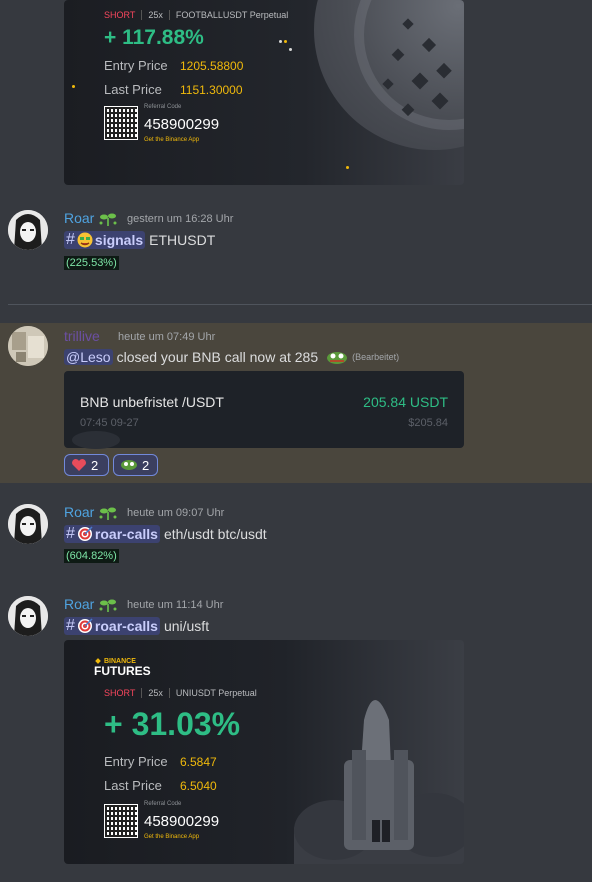 This screenshot has width=592, height=882. What do you see at coordinates (91, 263) in the screenshot?
I see `profit-percent: (225.53%)` at bounding box center [91, 263].